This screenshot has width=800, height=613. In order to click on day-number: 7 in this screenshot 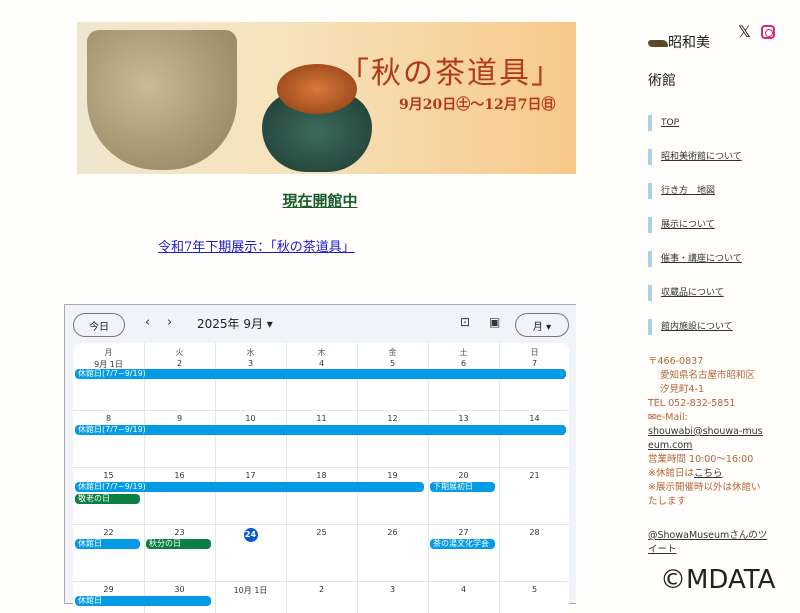, I will do `click(534, 363)`.